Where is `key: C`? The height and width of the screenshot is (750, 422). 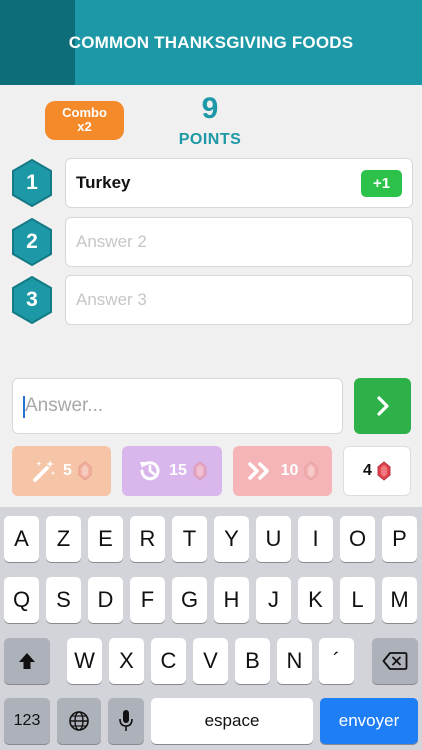
key: C is located at coordinates (168, 661).